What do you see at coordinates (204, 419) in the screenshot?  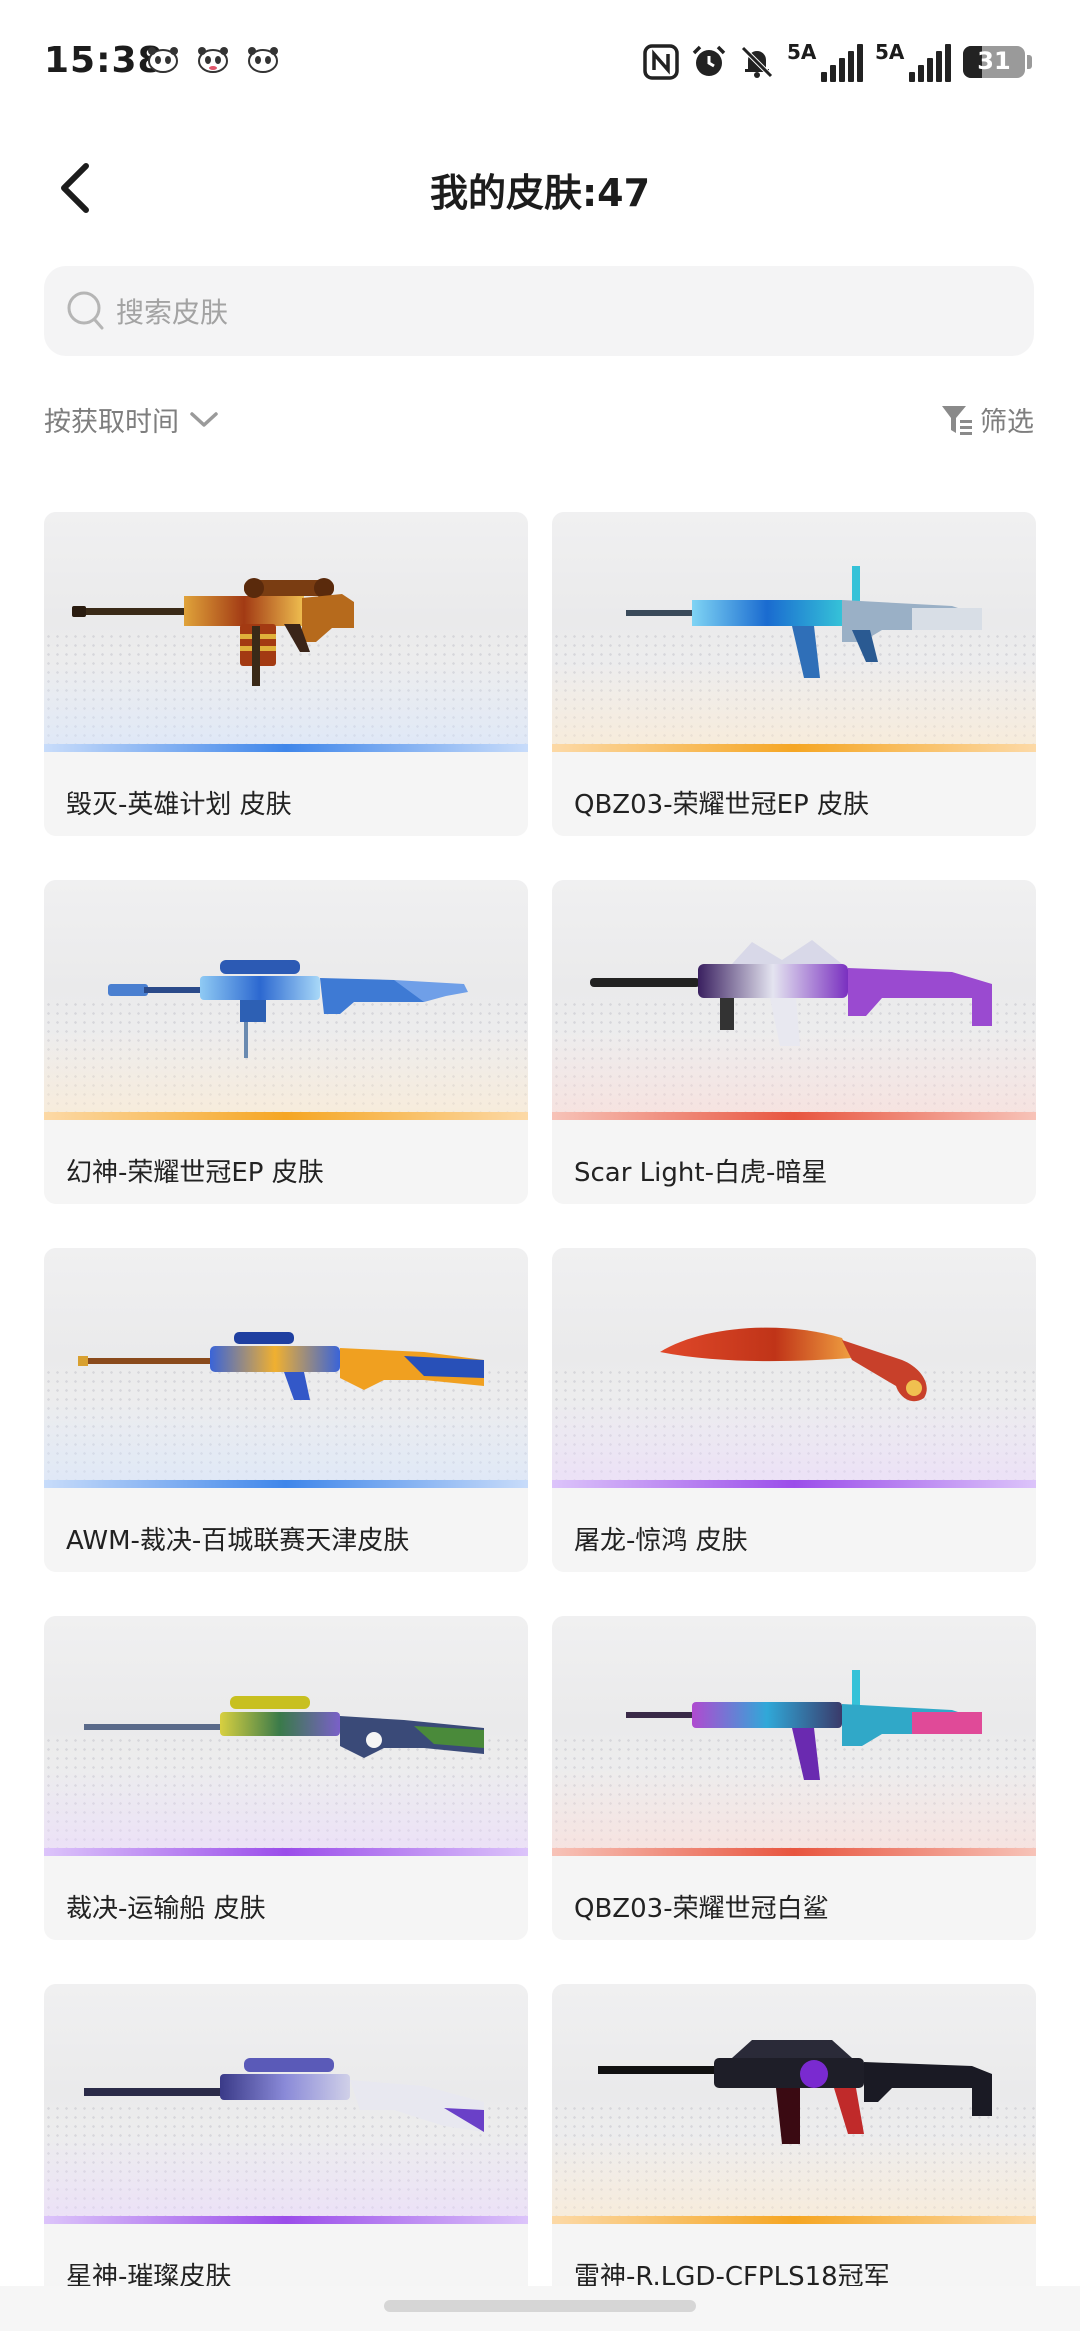 I see `chevron-down-icon` at bounding box center [204, 419].